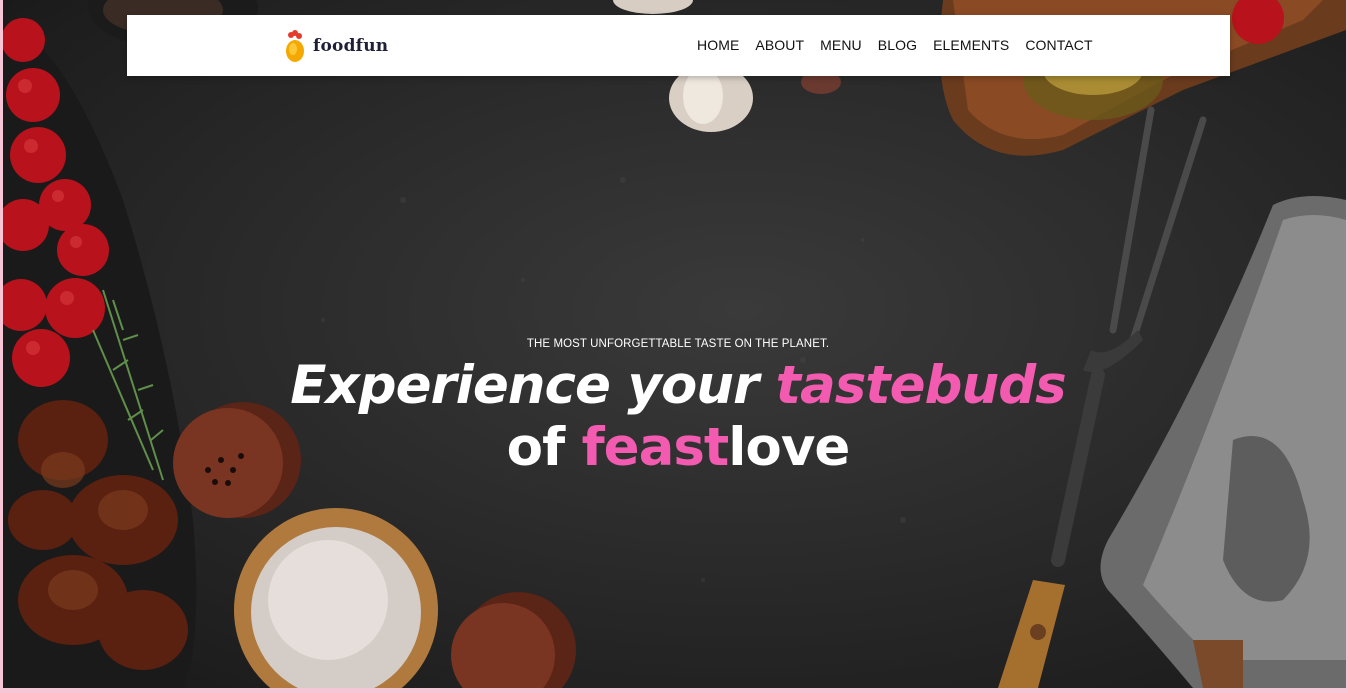 The height and width of the screenshot is (693, 1348). Describe the element at coordinates (351, 46) in the screenshot. I see `brand-name: foodfun` at that location.